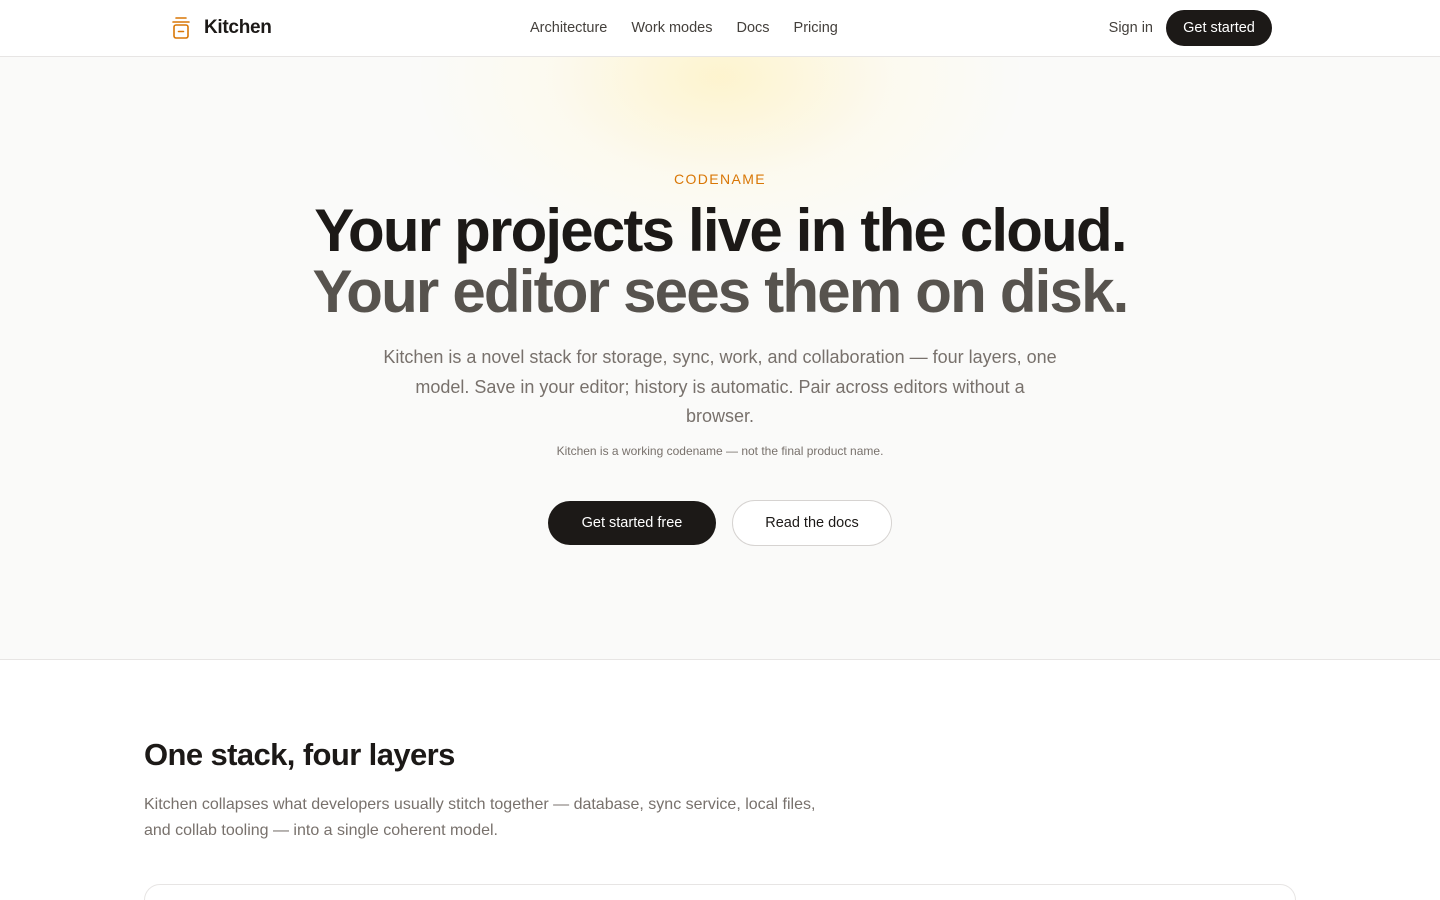 Image resolution: width=1440 pixels, height=900 pixels. What do you see at coordinates (812, 523) in the screenshot?
I see `read-docs-button: Read the docs` at bounding box center [812, 523].